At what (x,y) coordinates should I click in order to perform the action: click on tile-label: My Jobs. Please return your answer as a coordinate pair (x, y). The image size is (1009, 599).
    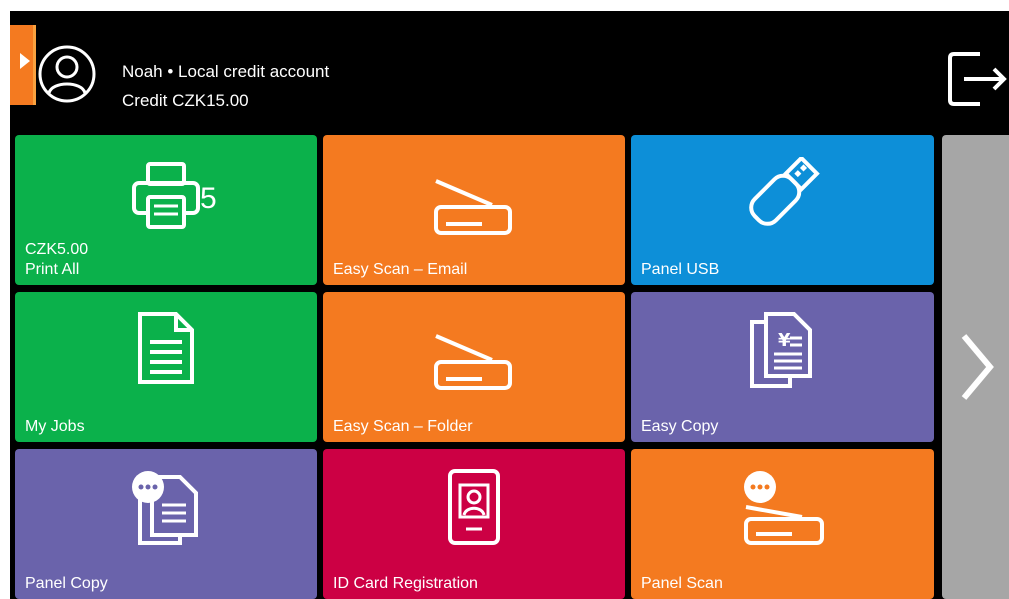
    Looking at the image, I should click on (55, 426).